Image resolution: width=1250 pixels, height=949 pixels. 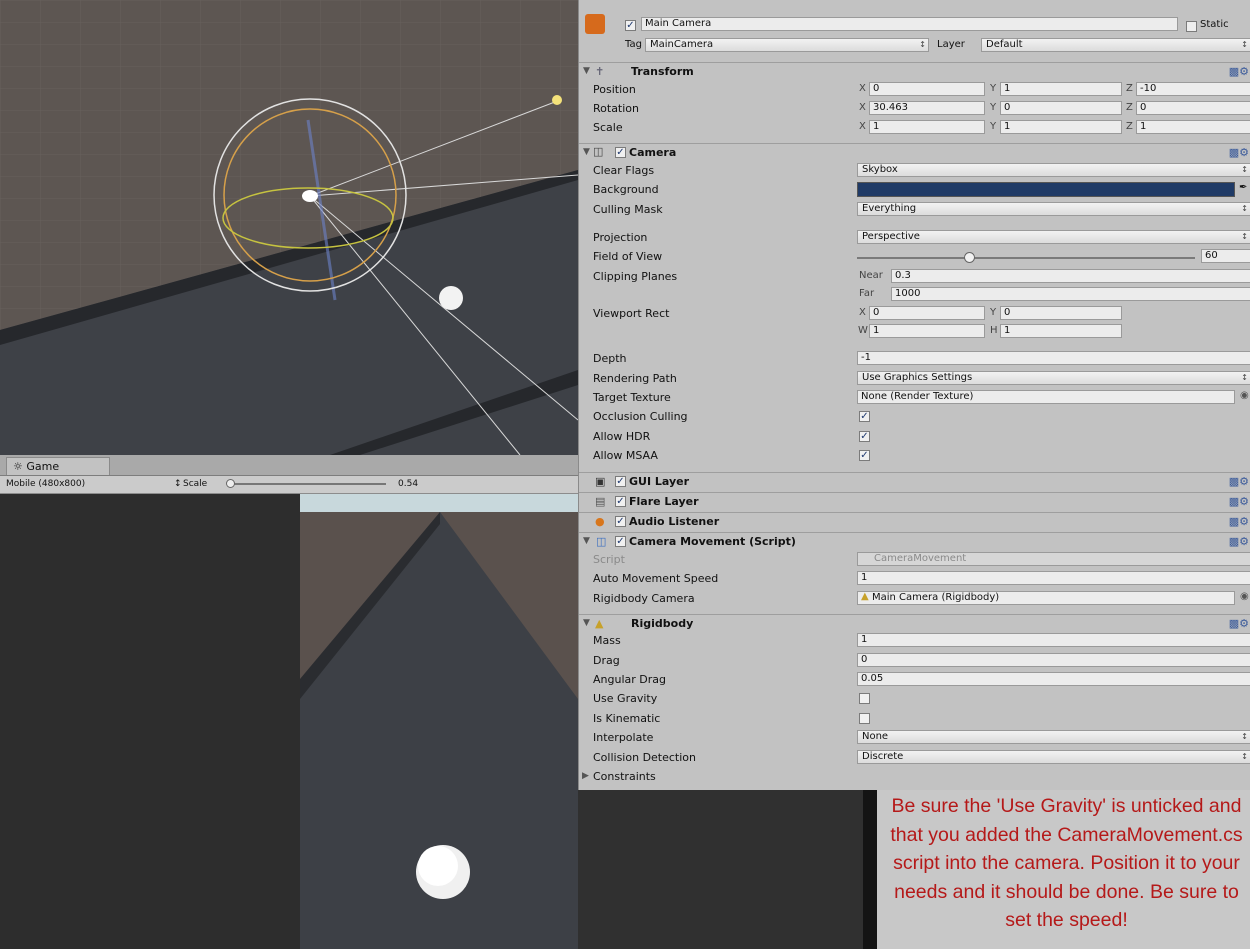 I want to click on camera-movement-checkbox: ✓, so click(x=620, y=541).